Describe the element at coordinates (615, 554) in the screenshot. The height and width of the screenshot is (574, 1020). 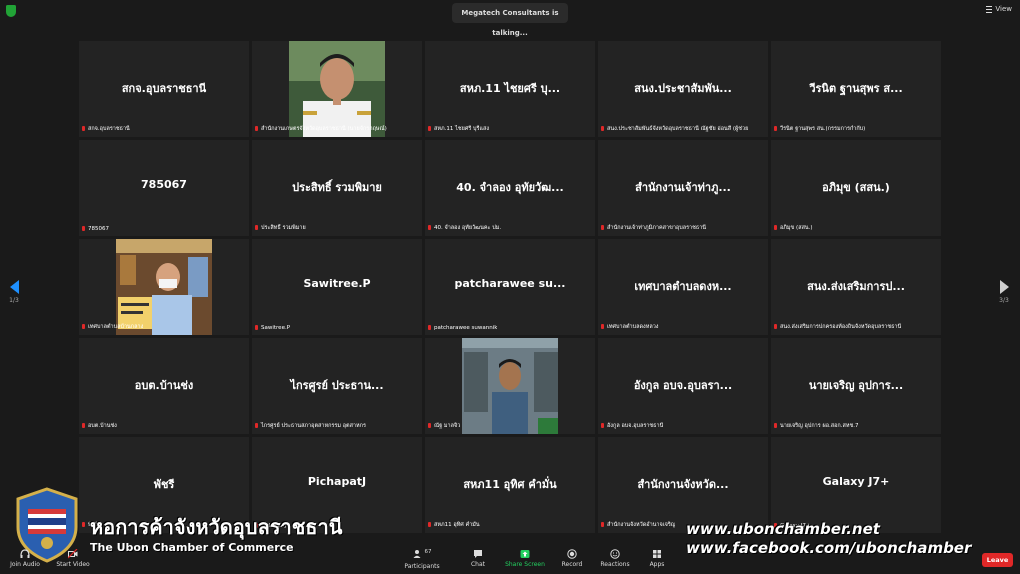
I see `reactions-icon` at that location.